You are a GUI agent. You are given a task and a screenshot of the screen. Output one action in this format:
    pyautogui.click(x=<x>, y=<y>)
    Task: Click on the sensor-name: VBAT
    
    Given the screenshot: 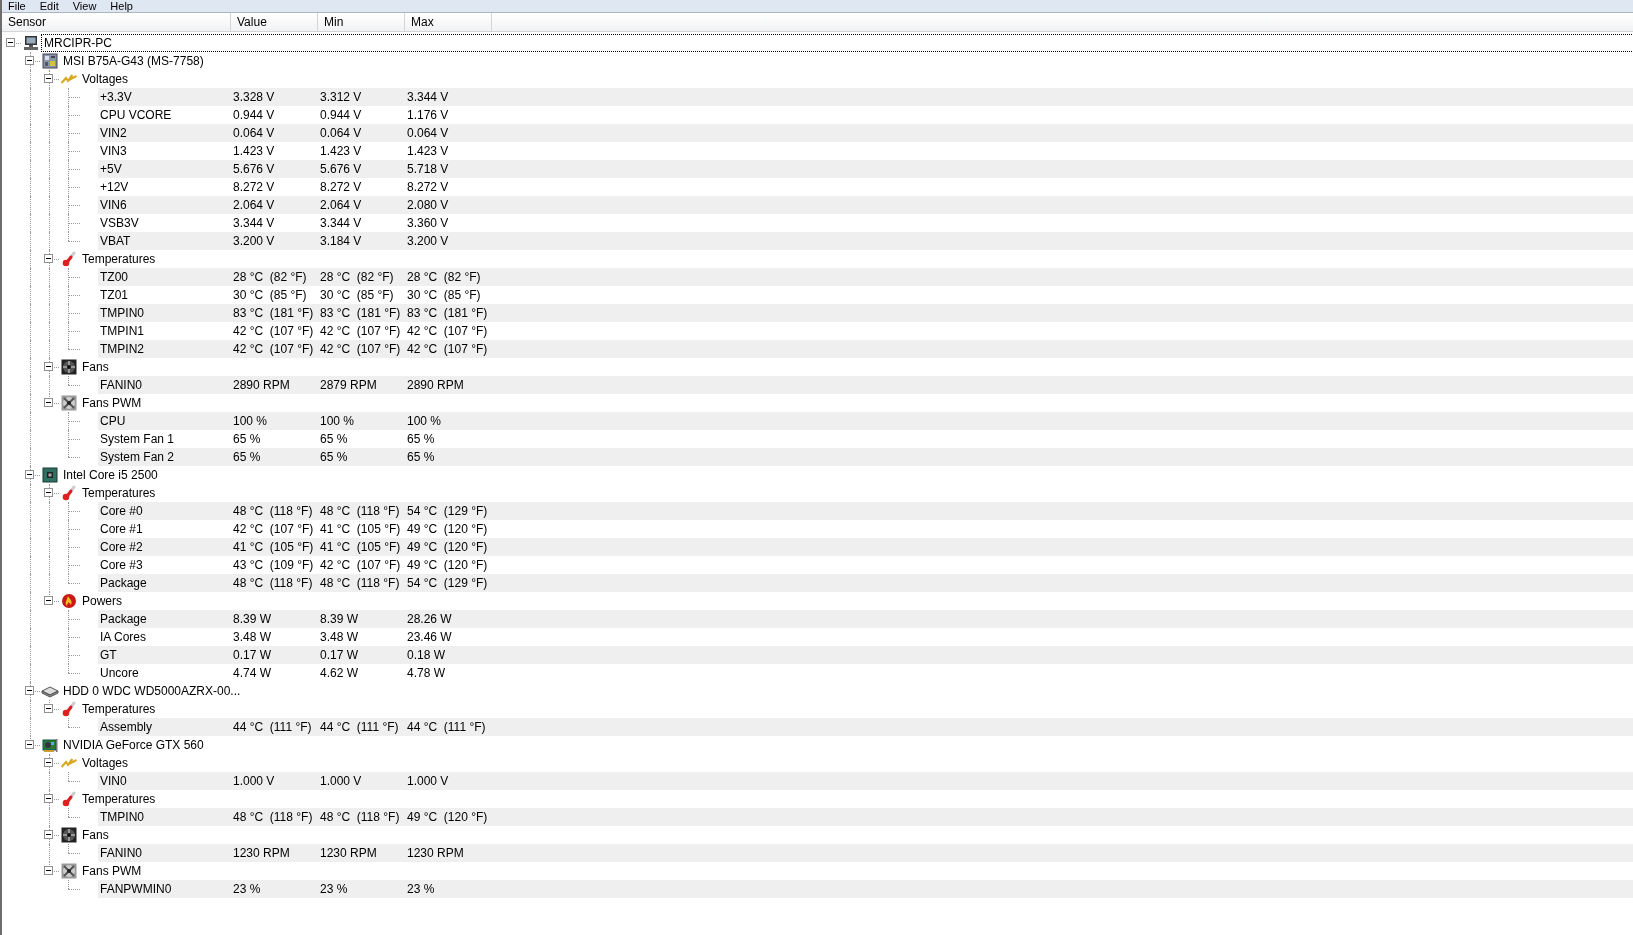 What is the action you would take?
    pyautogui.click(x=115, y=241)
    